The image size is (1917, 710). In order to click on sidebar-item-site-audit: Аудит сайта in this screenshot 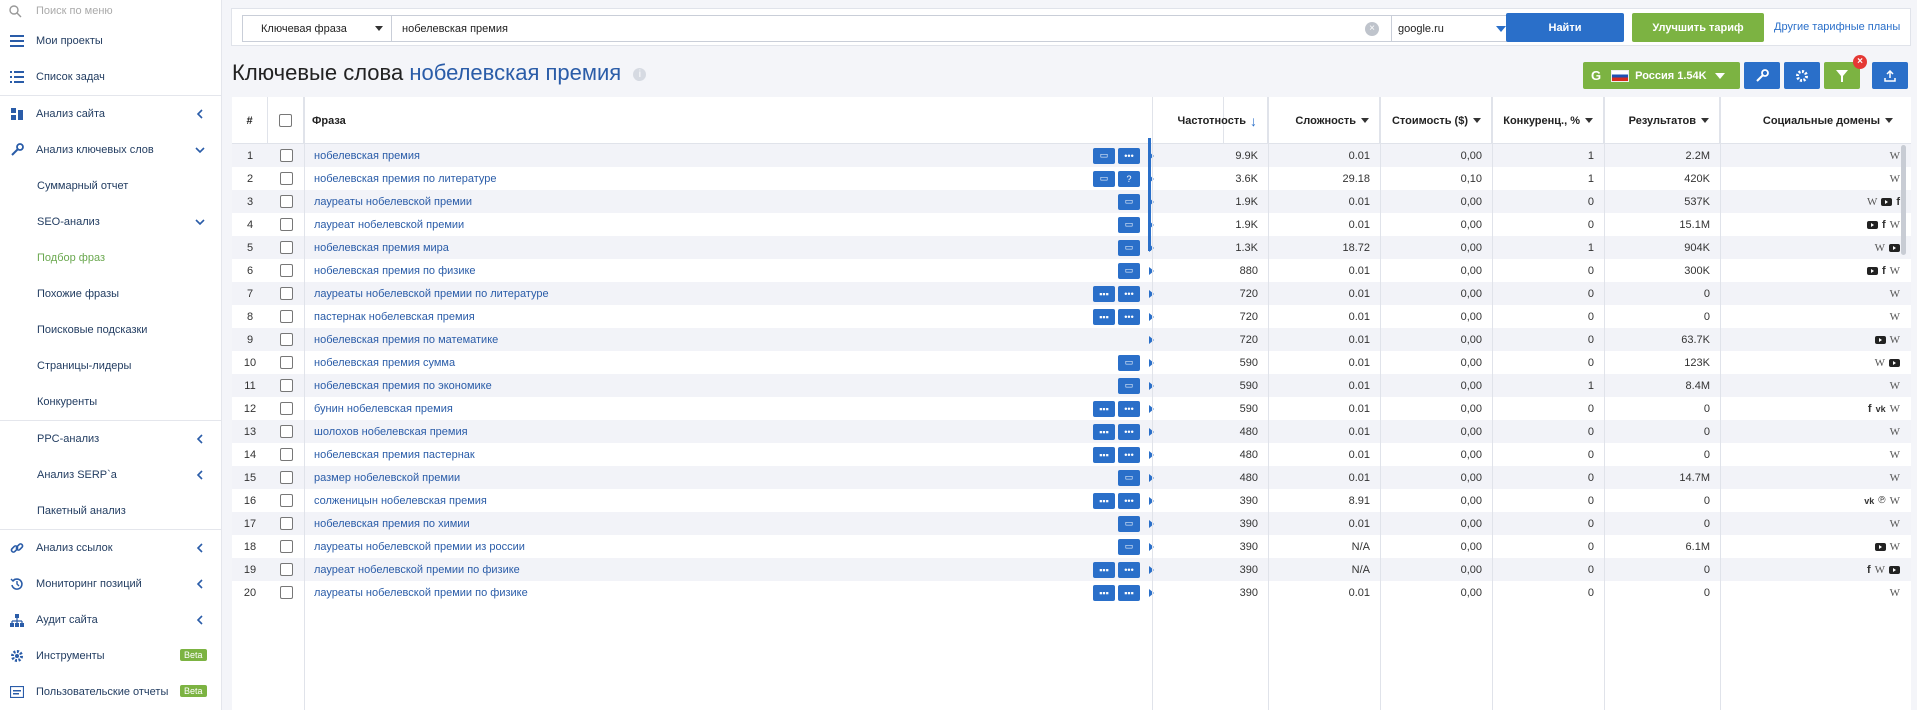, I will do `click(110, 620)`.